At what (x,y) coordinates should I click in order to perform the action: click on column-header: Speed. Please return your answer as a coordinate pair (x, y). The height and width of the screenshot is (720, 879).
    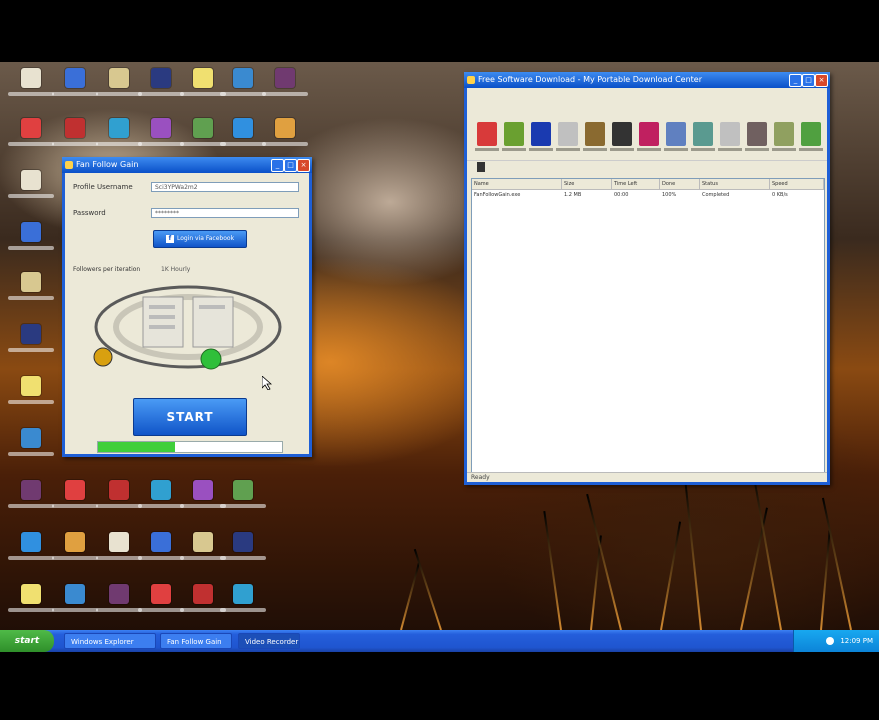
    Looking at the image, I should click on (797, 184).